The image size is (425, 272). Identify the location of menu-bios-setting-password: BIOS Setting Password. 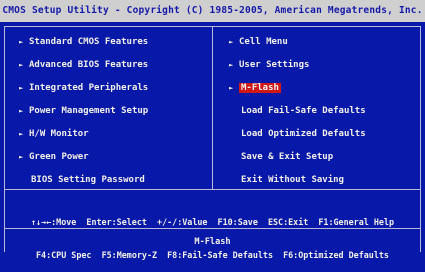
(88, 180).